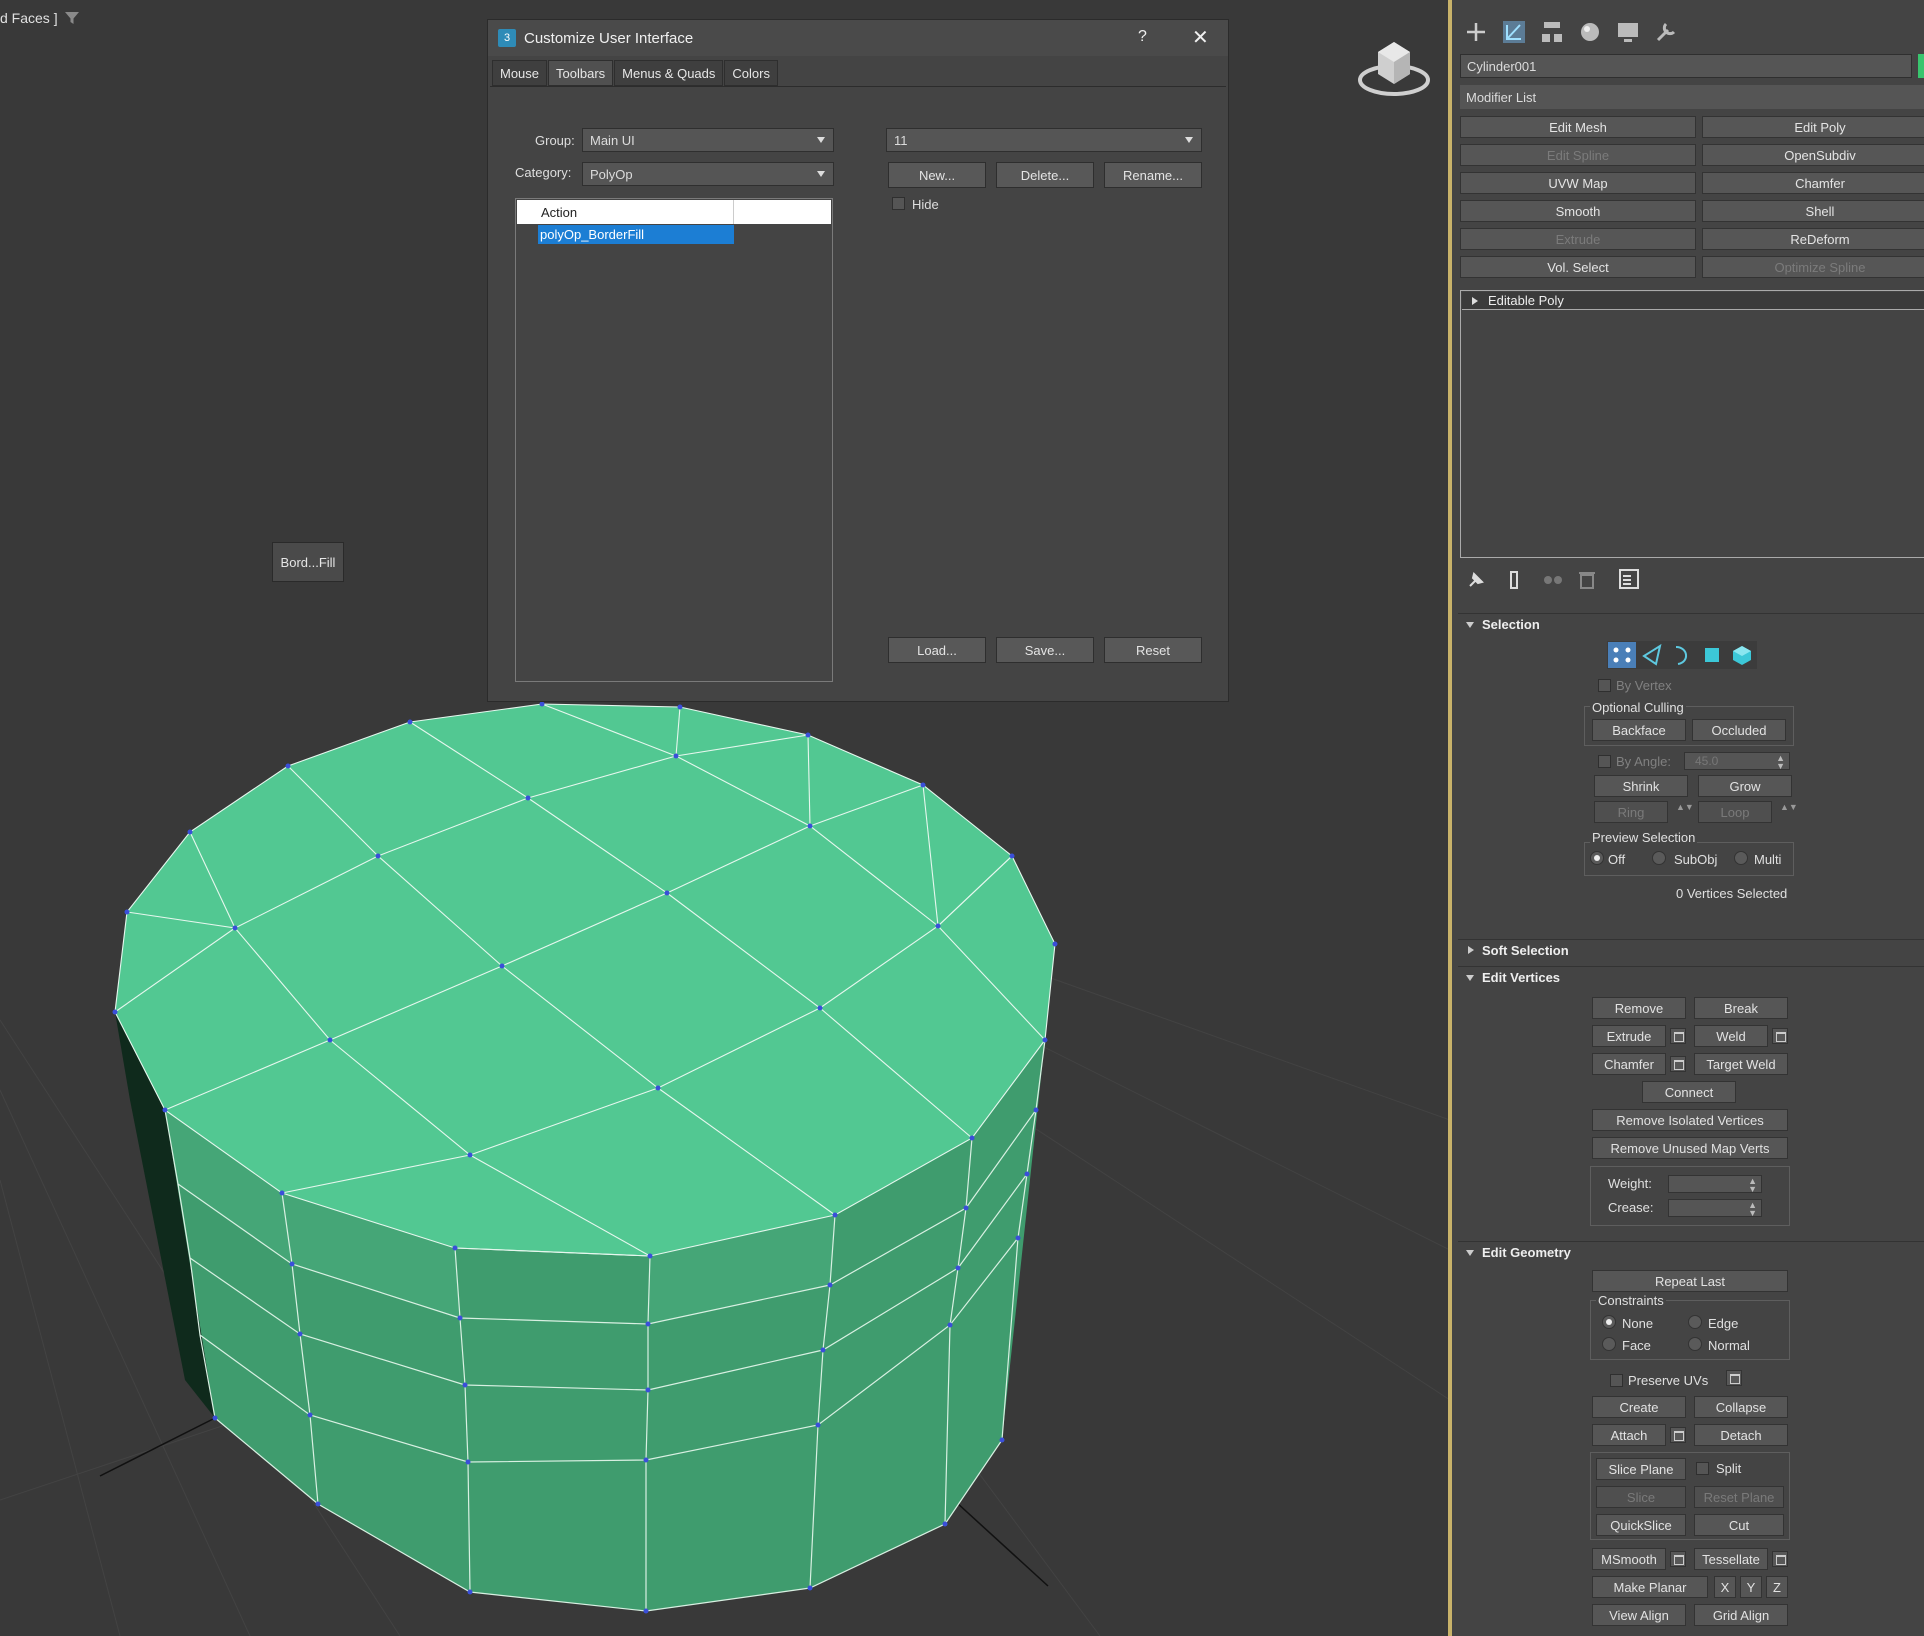 The height and width of the screenshot is (1636, 1924). Describe the element at coordinates (1394, 66) in the screenshot. I see `viewcube-icon` at that location.